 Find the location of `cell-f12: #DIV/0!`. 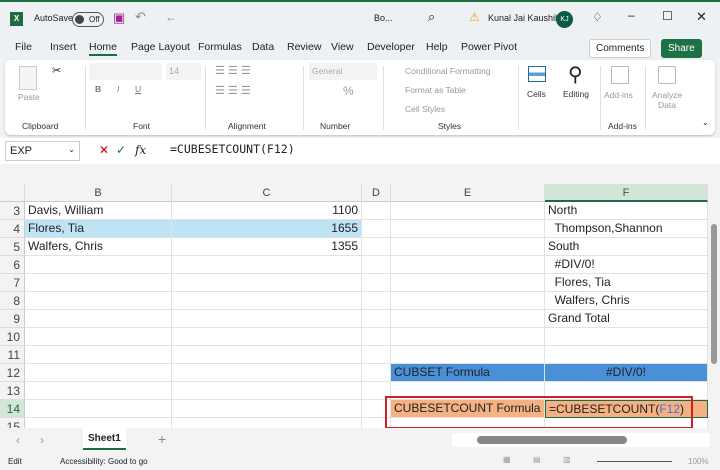

cell-f12: #DIV/0! is located at coordinates (626, 373).